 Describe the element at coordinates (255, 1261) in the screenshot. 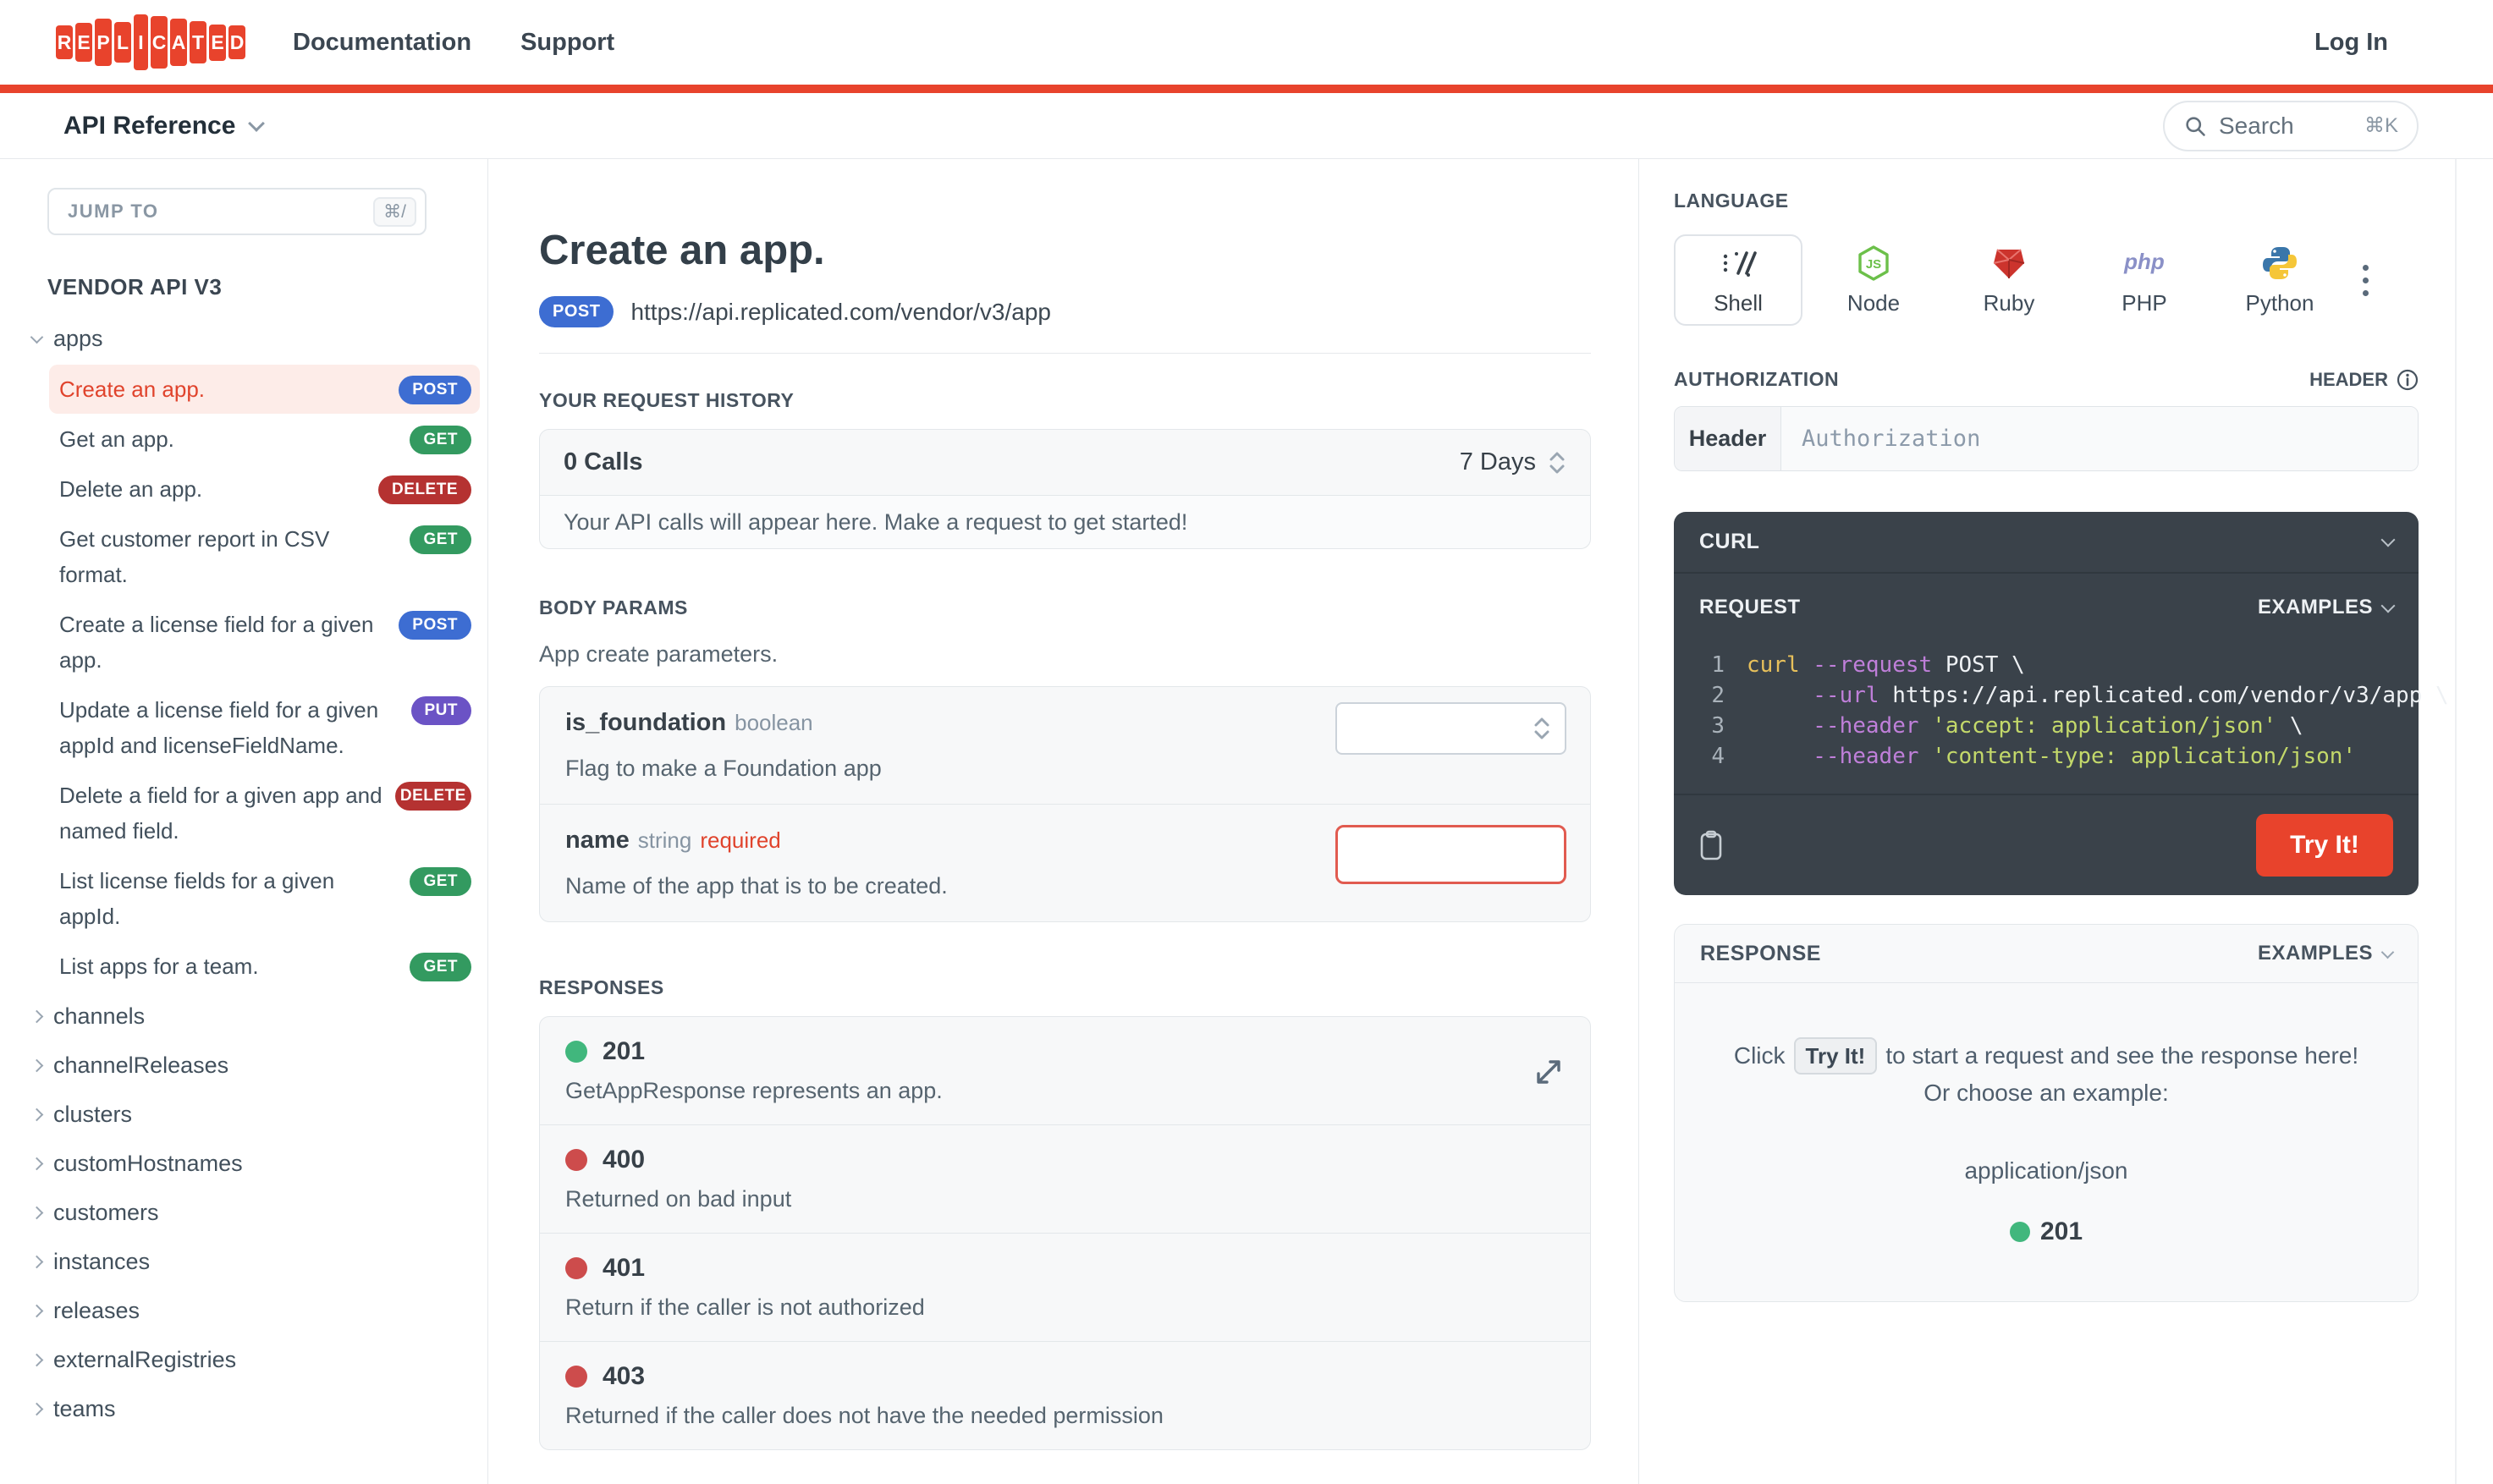

I see `sidebar-group-instances: instances` at that location.